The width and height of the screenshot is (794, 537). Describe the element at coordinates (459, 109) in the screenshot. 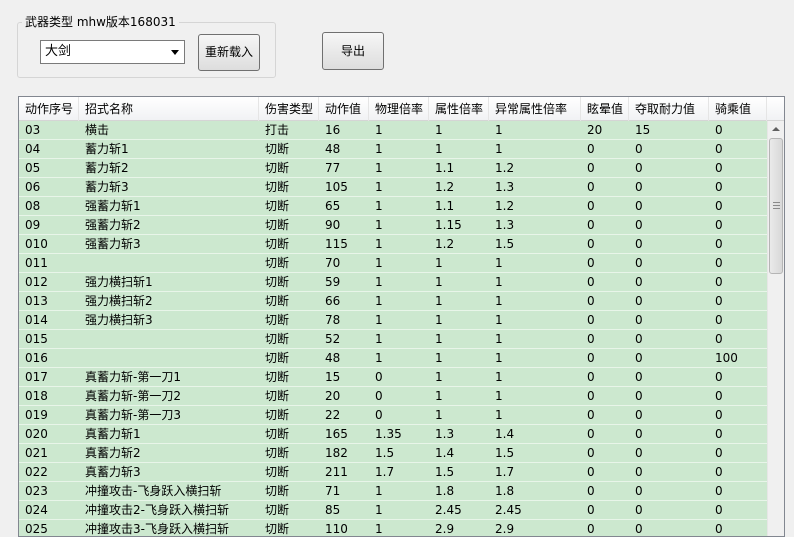

I see `column-header: 属性倍率` at that location.